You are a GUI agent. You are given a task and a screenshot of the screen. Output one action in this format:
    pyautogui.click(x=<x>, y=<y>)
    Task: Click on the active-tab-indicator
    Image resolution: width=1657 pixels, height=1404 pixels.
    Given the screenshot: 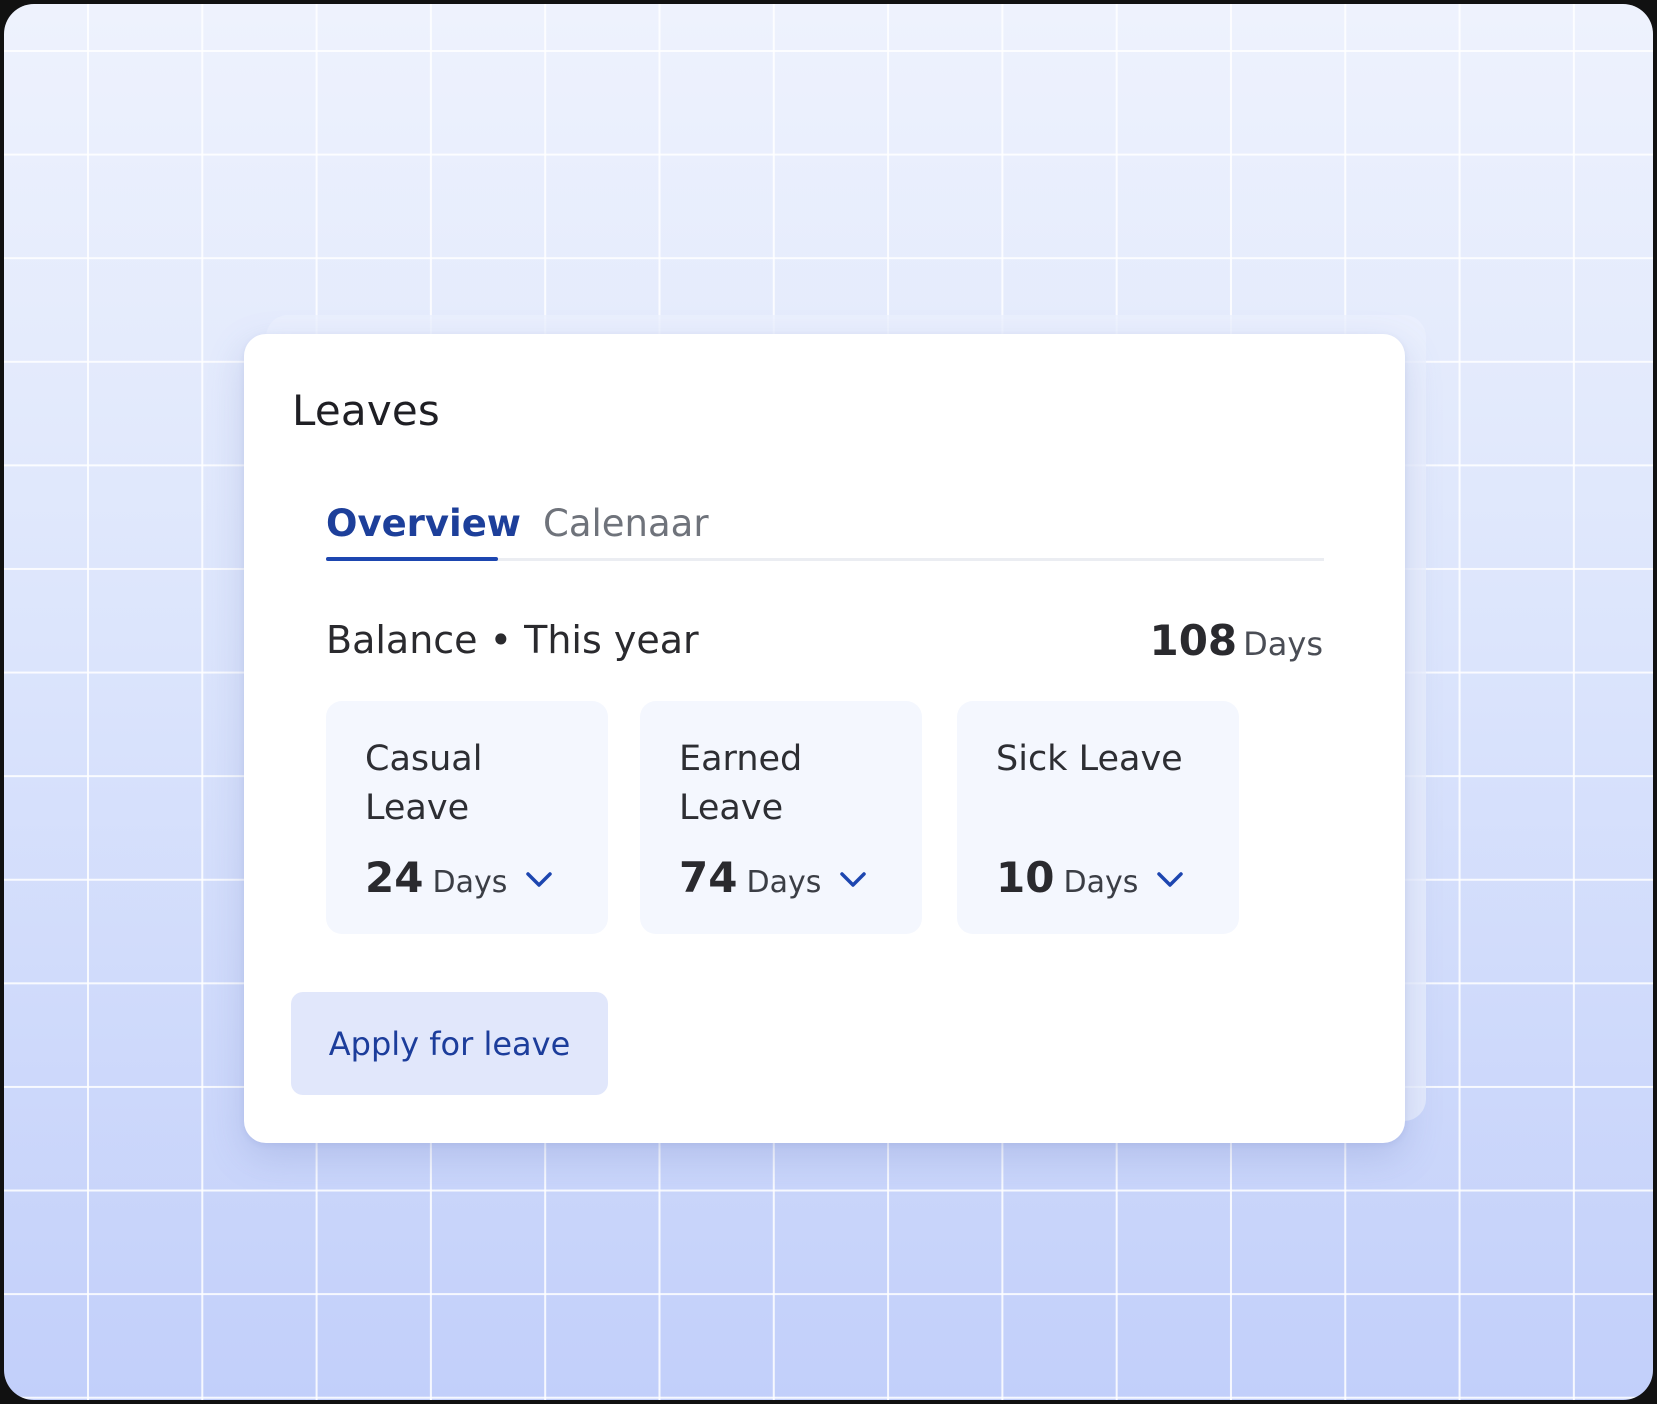 What is the action you would take?
    pyautogui.click(x=412, y=559)
    